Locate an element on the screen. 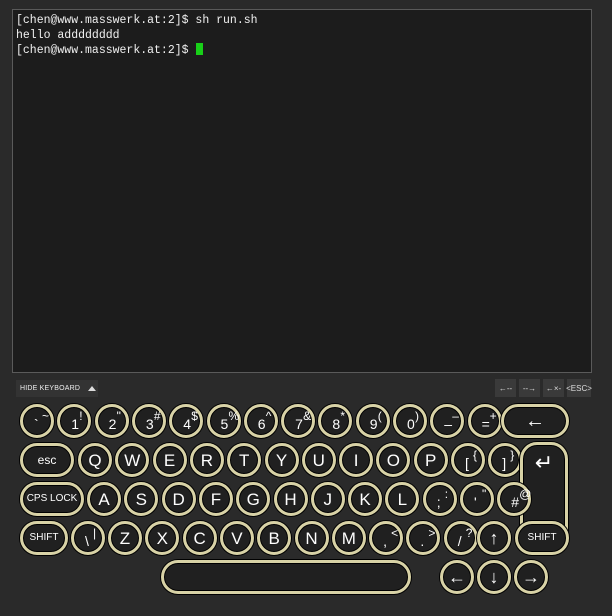 This screenshot has height=616, width=612. key-primary-label: 2 is located at coordinates (112, 424).